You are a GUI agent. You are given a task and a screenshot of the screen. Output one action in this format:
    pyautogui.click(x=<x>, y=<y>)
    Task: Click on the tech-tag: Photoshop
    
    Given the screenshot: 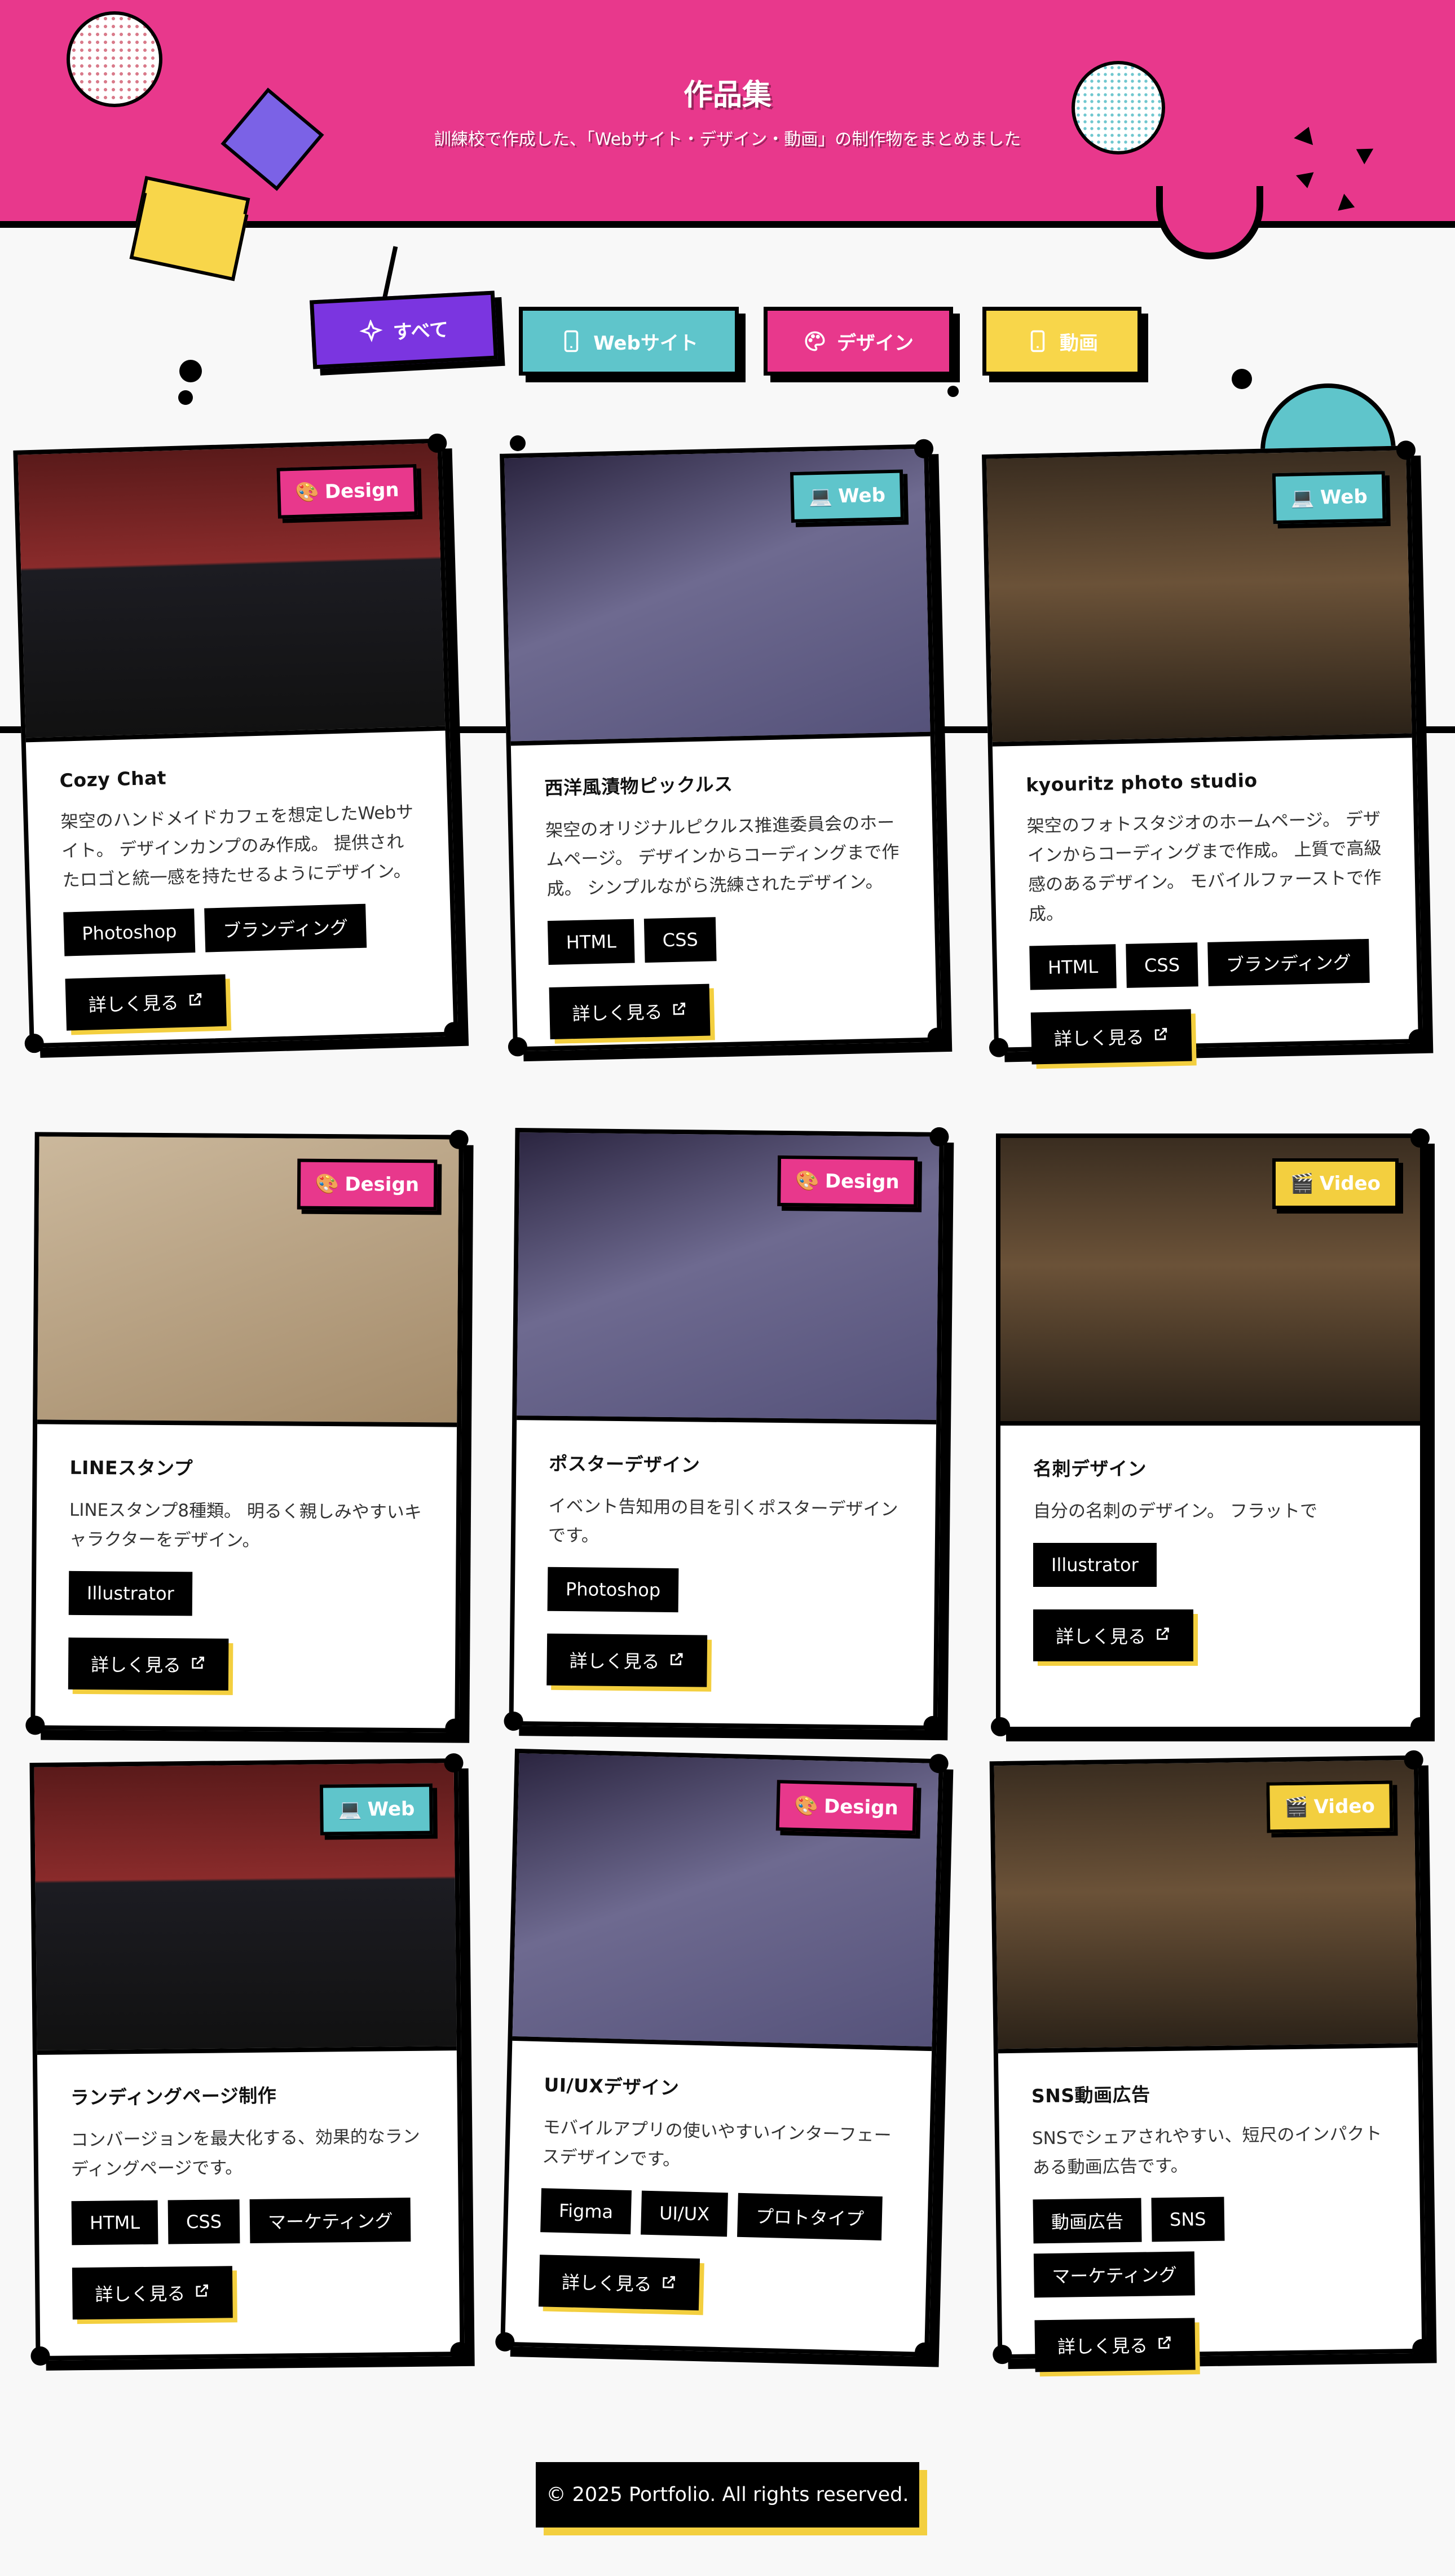 What is the action you would take?
    pyautogui.click(x=129, y=932)
    